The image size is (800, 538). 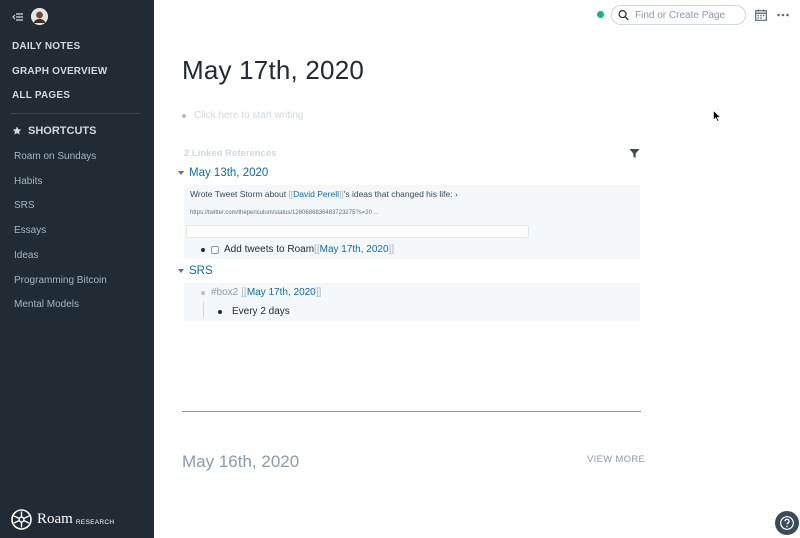 What do you see at coordinates (75, 113) in the screenshot?
I see `sidebar-divider` at bounding box center [75, 113].